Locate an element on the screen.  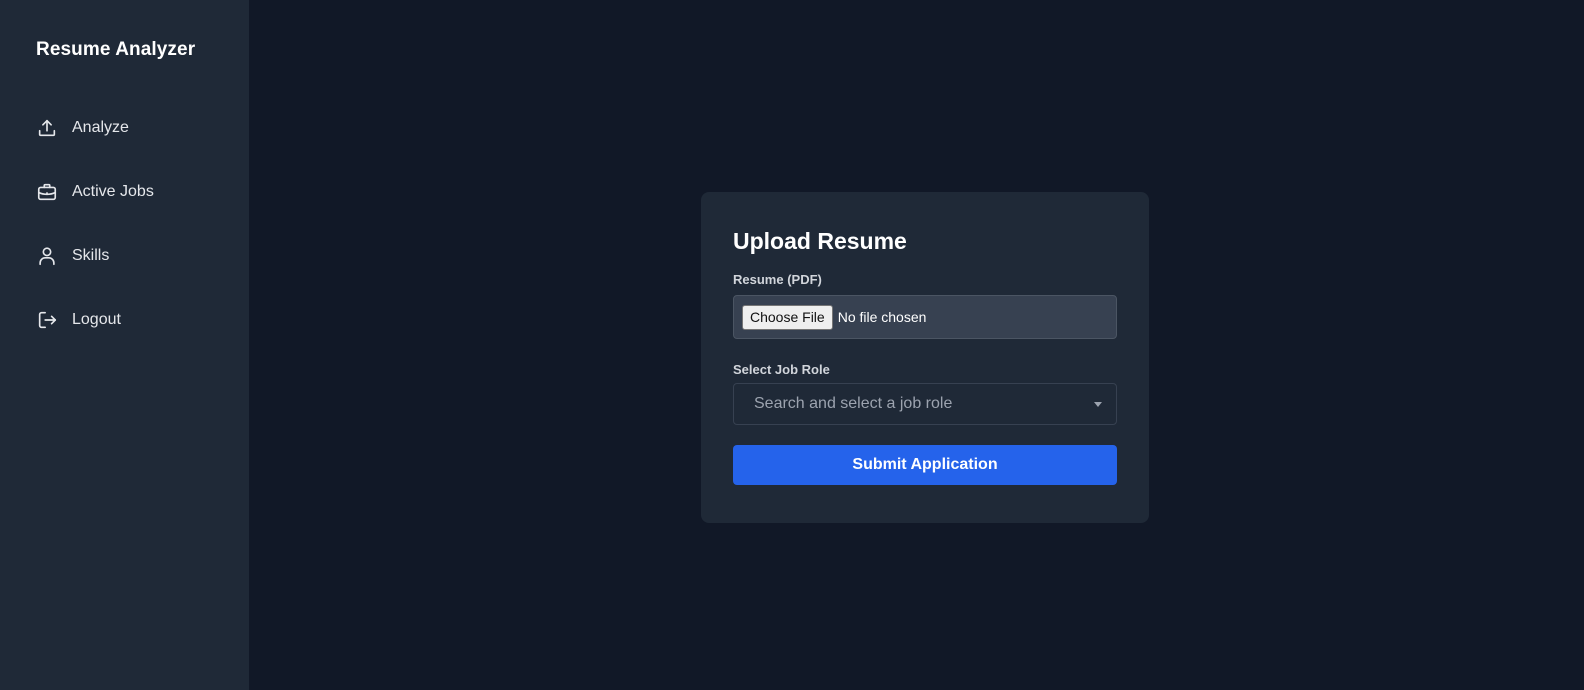
user-icon is located at coordinates (47, 256).